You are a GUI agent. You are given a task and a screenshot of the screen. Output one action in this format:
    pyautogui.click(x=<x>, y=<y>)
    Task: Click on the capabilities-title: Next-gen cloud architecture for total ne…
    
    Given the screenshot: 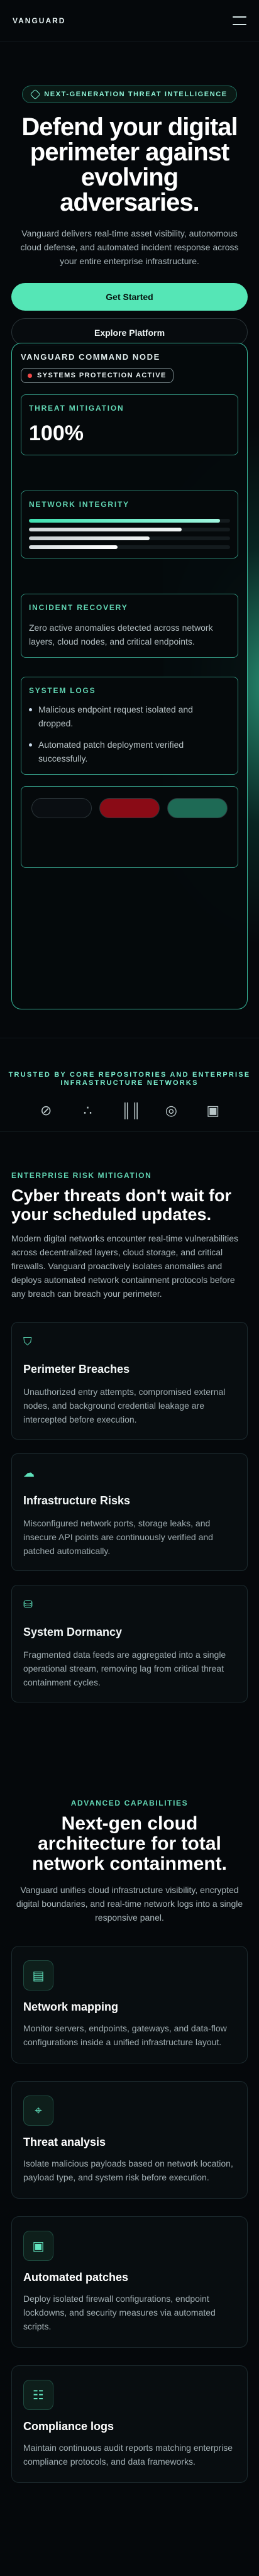 What is the action you would take?
    pyautogui.click(x=129, y=1843)
    